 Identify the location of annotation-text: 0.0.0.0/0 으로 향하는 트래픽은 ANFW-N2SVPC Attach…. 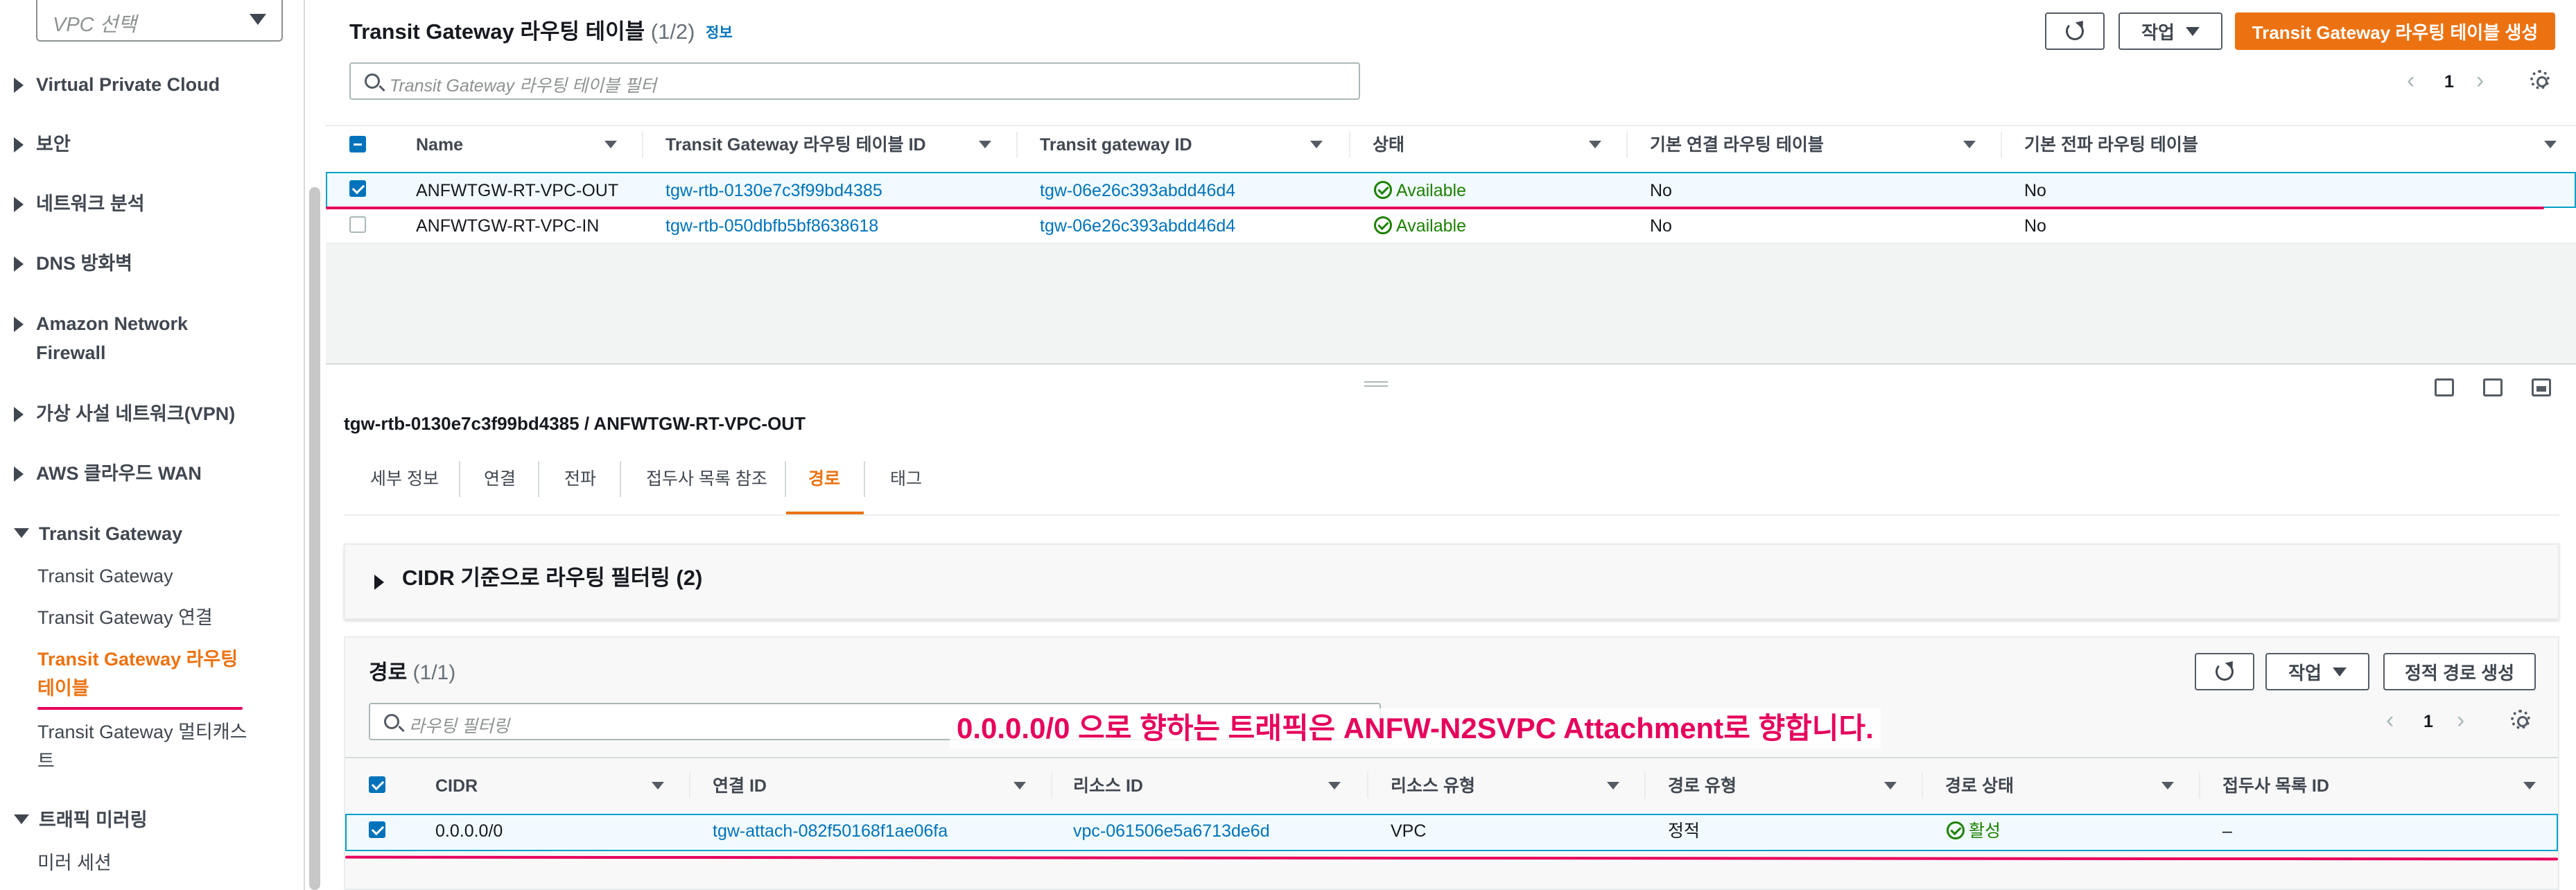
(1415, 728).